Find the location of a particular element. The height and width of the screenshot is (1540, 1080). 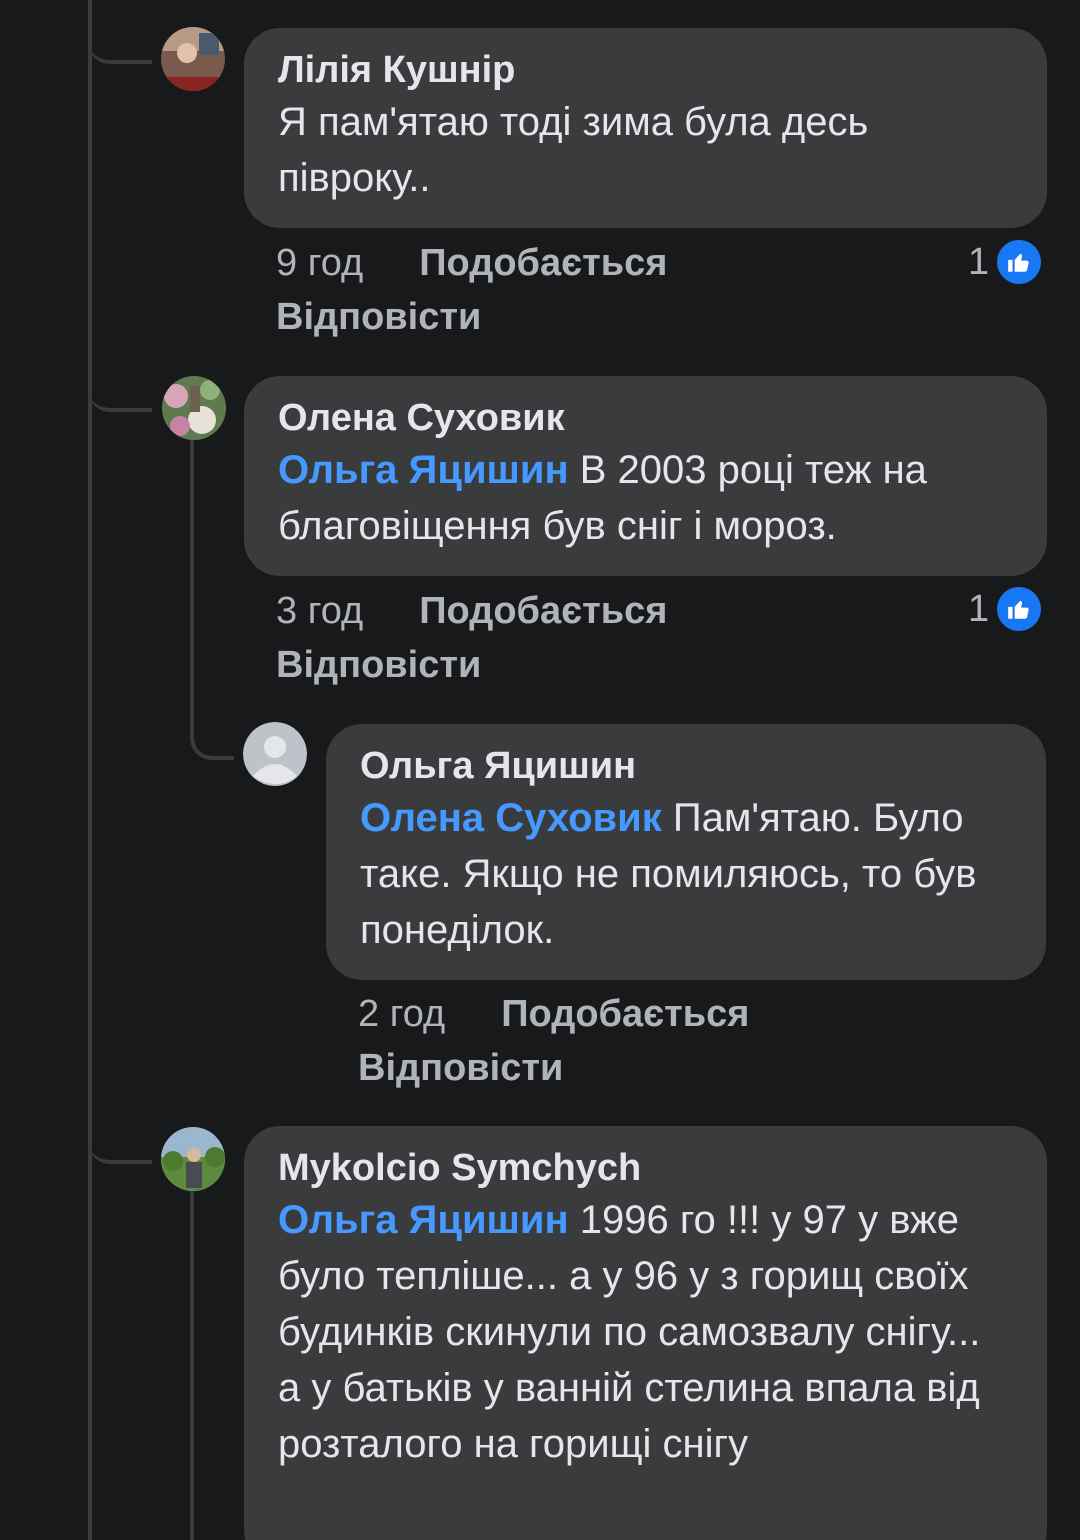

comment-author: Ольга Яцишин is located at coordinates (686, 766).